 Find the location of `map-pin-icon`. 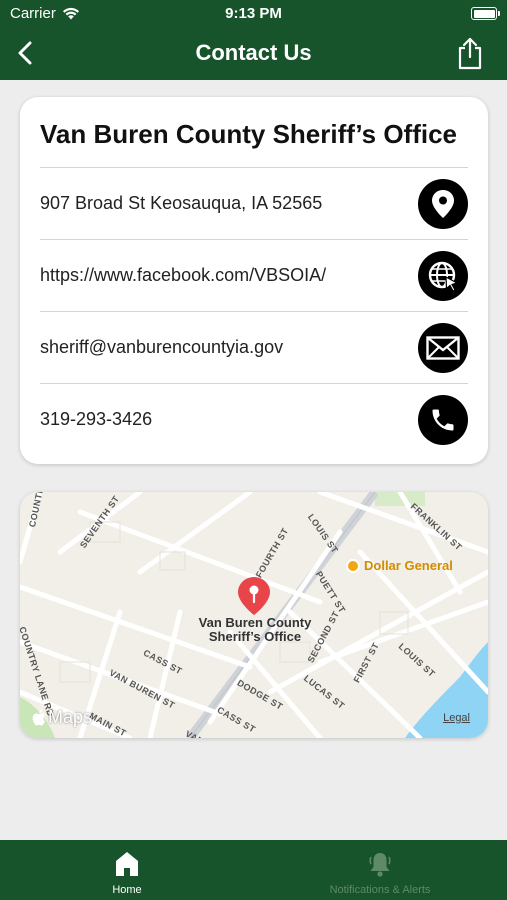

map-pin-icon is located at coordinates (443, 204).